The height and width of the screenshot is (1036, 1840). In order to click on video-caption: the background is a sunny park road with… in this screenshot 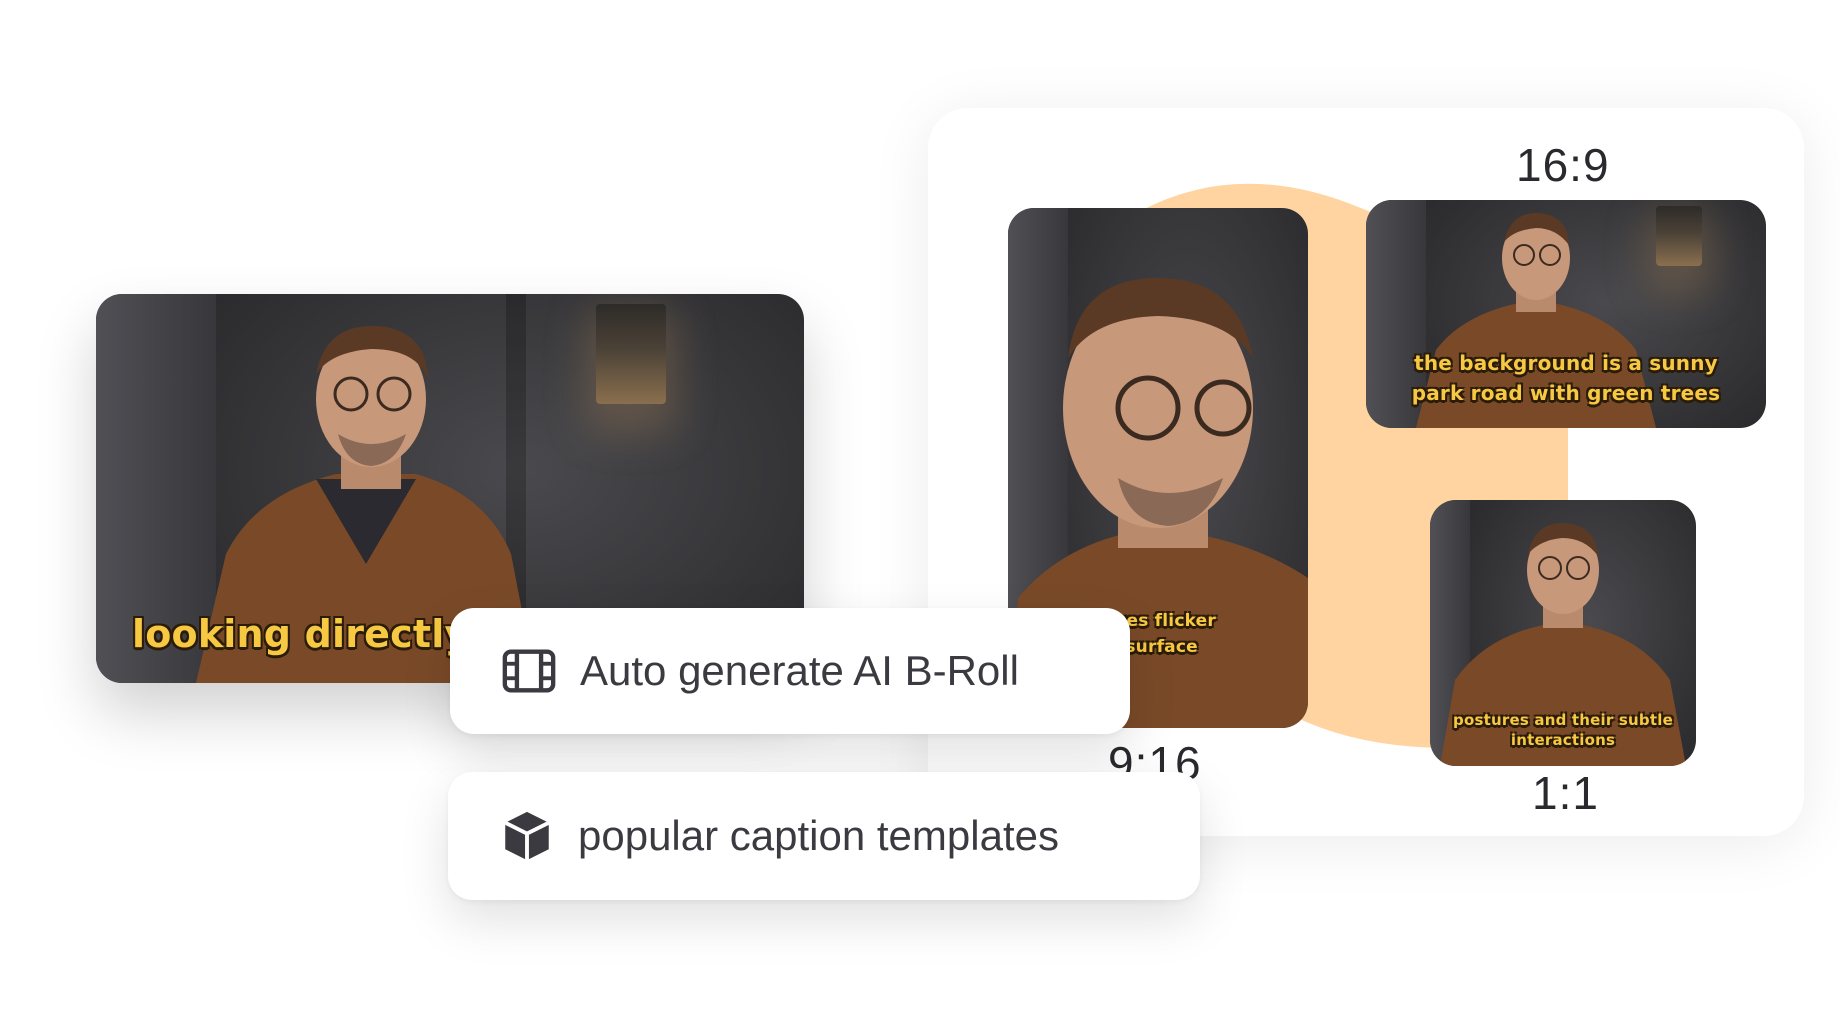, I will do `click(1566, 378)`.